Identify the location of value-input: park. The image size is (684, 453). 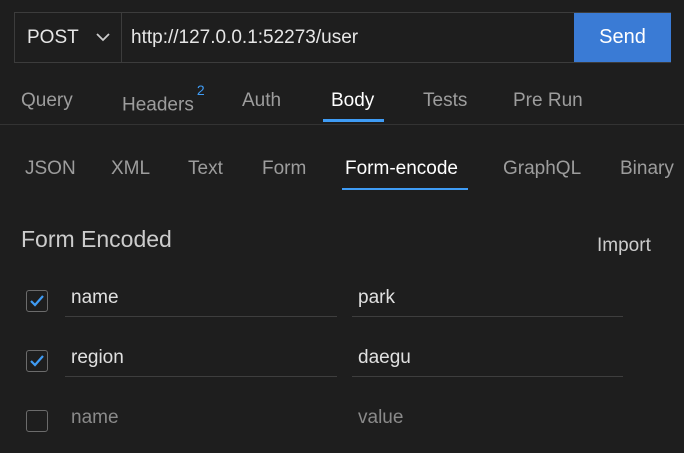
(487, 300).